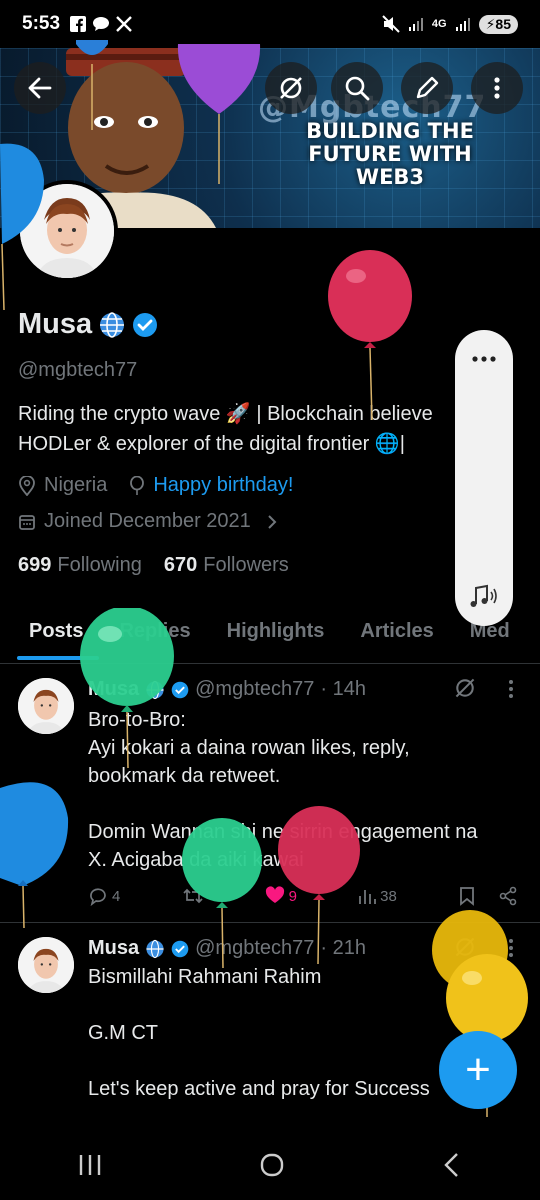 The image size is (540, 1200). Describe the element at coordinates (498, 24) in the screenshot. I see `battery-indicator: ⚡85` at that location.